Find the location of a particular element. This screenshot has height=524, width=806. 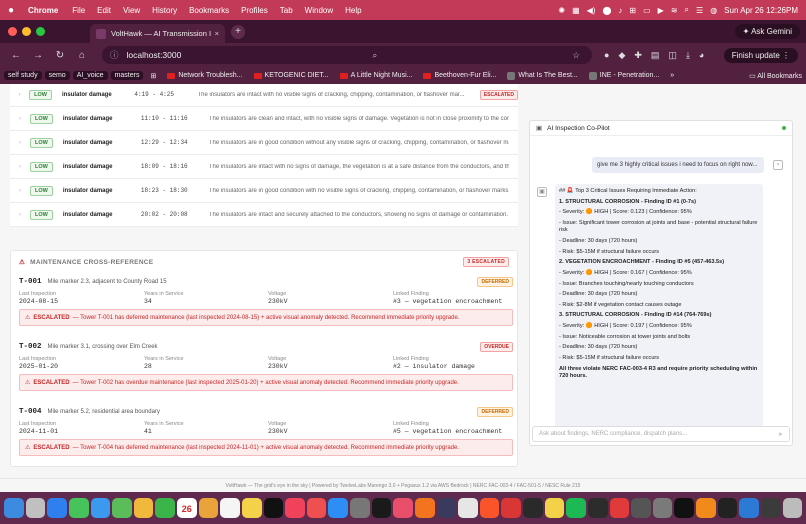

safari-icon is located at coordinates (57, 508).